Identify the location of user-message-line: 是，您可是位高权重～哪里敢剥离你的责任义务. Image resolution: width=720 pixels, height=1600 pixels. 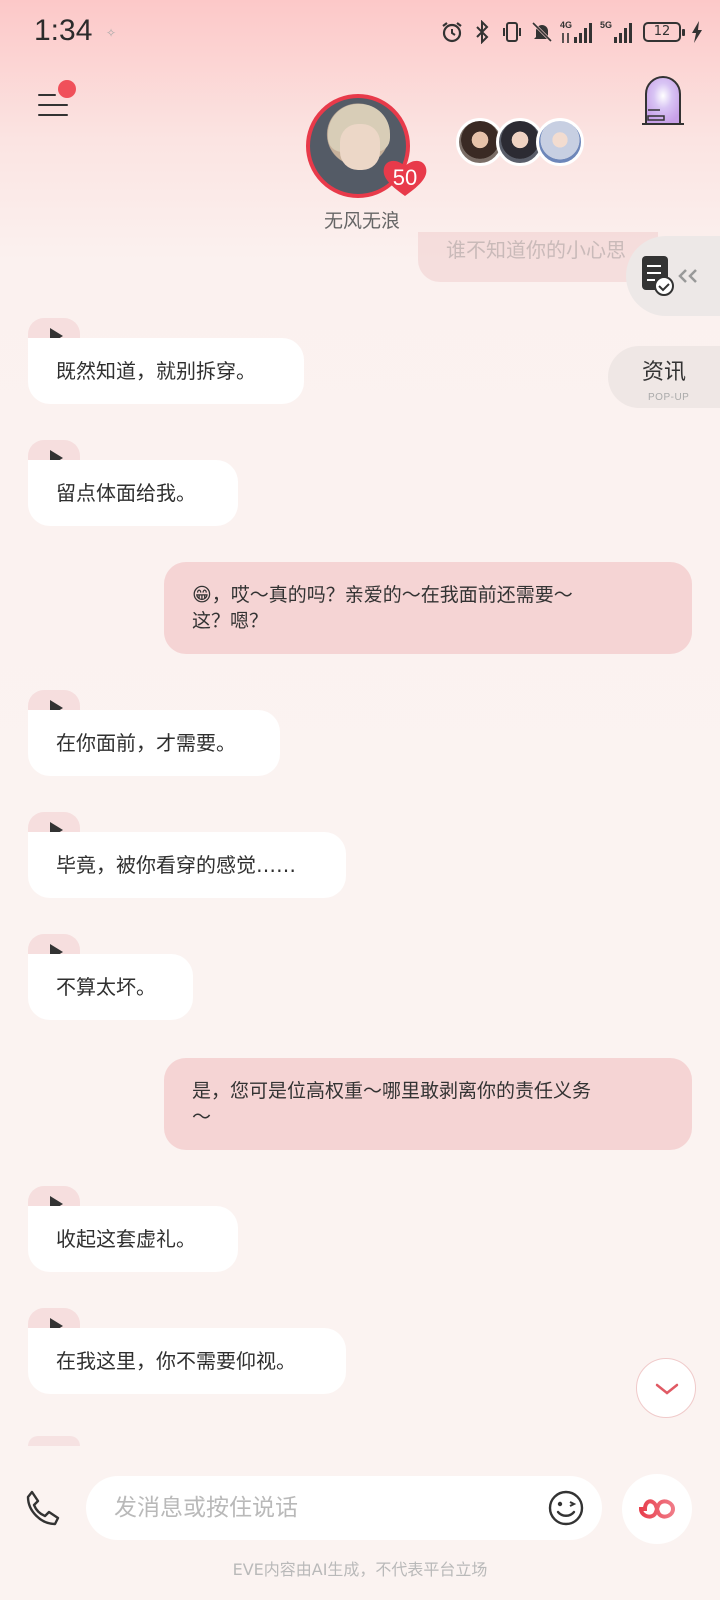
(392, 1091).